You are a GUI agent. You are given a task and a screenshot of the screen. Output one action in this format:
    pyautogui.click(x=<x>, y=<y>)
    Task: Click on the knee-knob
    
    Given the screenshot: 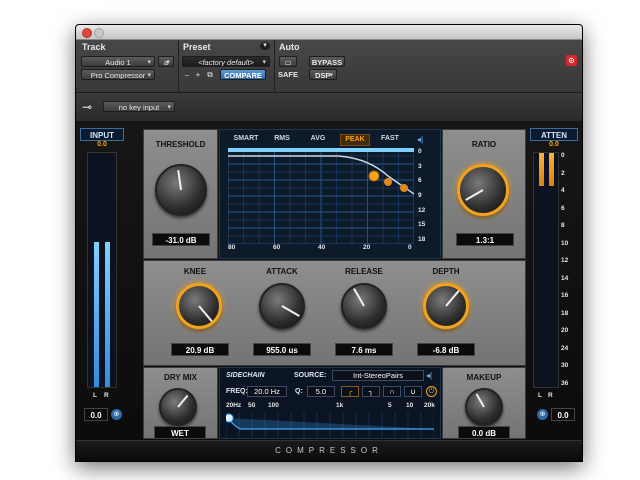 What is the action you would take?
    pyautogui.click(x=199, y=306)
    